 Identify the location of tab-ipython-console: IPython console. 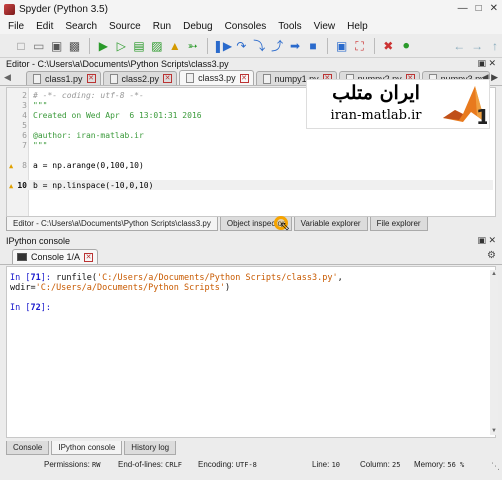
(87, 448).